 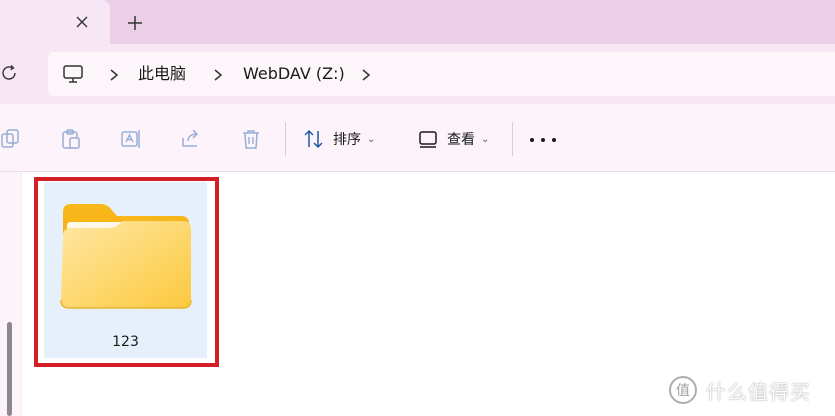 What do you see at coordinates (73, 74) in the screenshot?
I see `computer-icon` at bounding box center [73, 74].